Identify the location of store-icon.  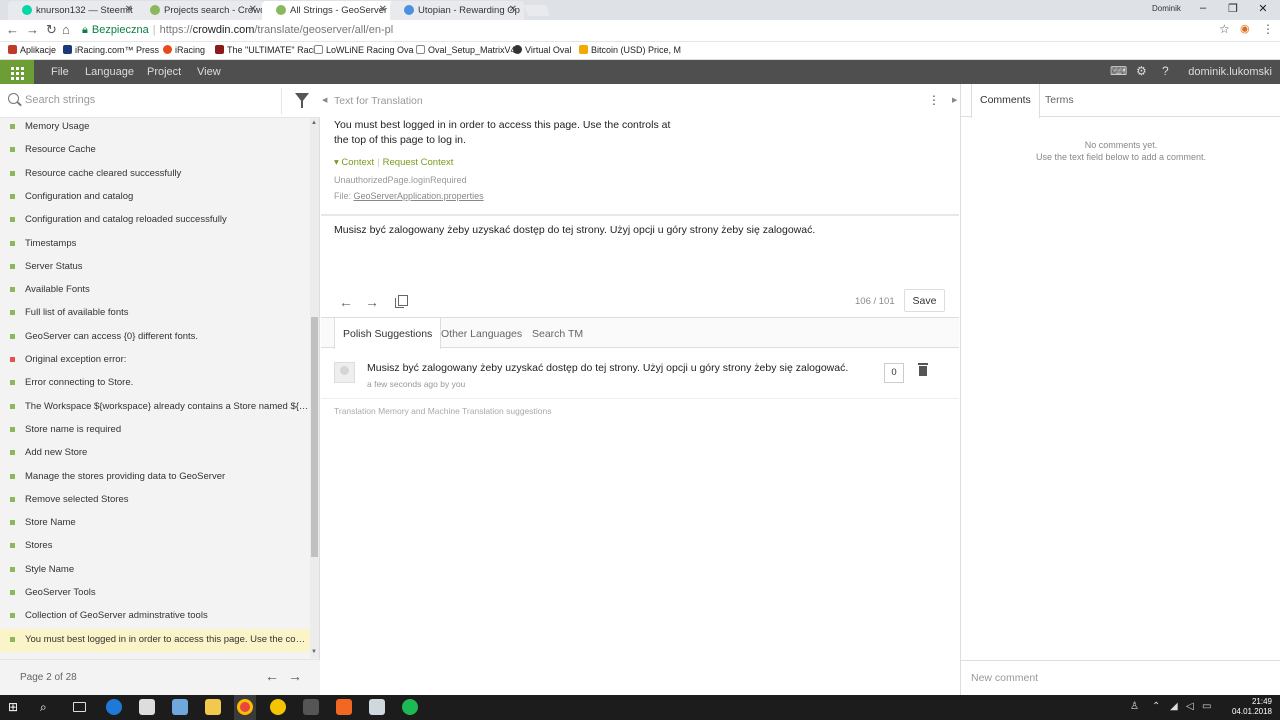
(180, 707).